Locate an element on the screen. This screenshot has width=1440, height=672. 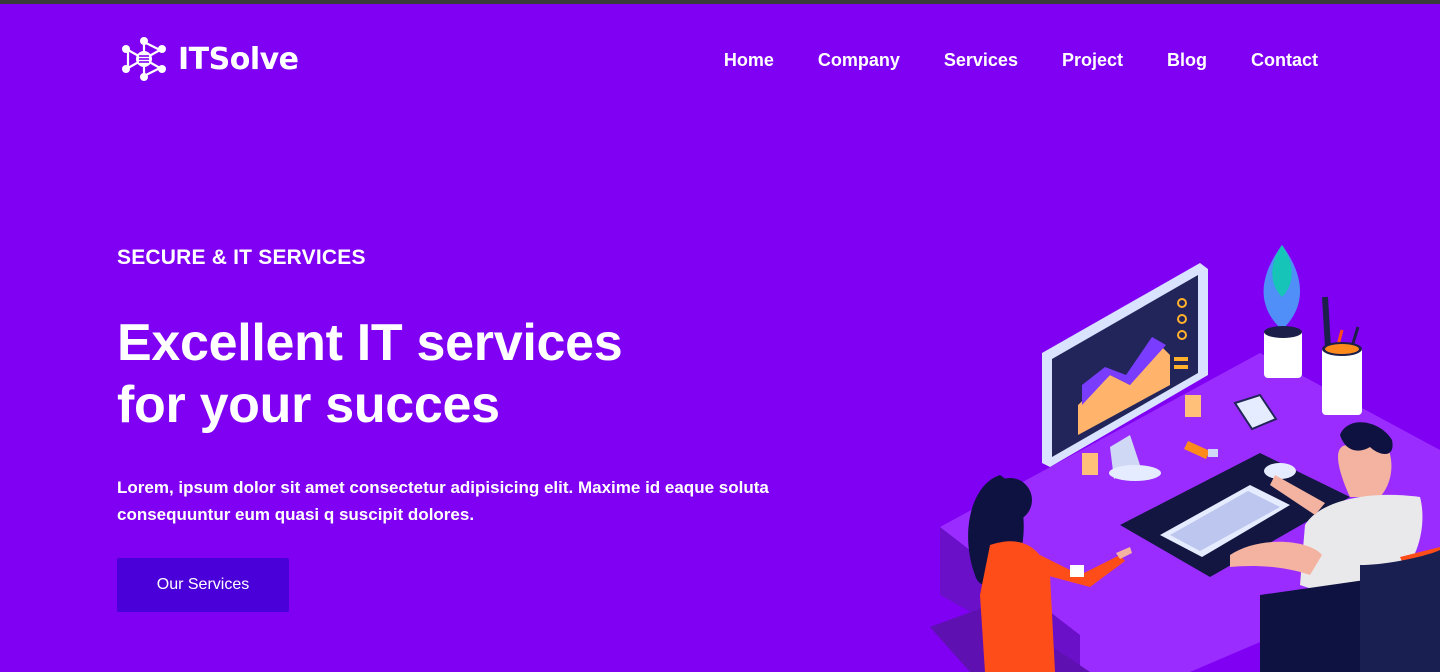
our-services-button: Our Services is located at coordinates (203, 585).